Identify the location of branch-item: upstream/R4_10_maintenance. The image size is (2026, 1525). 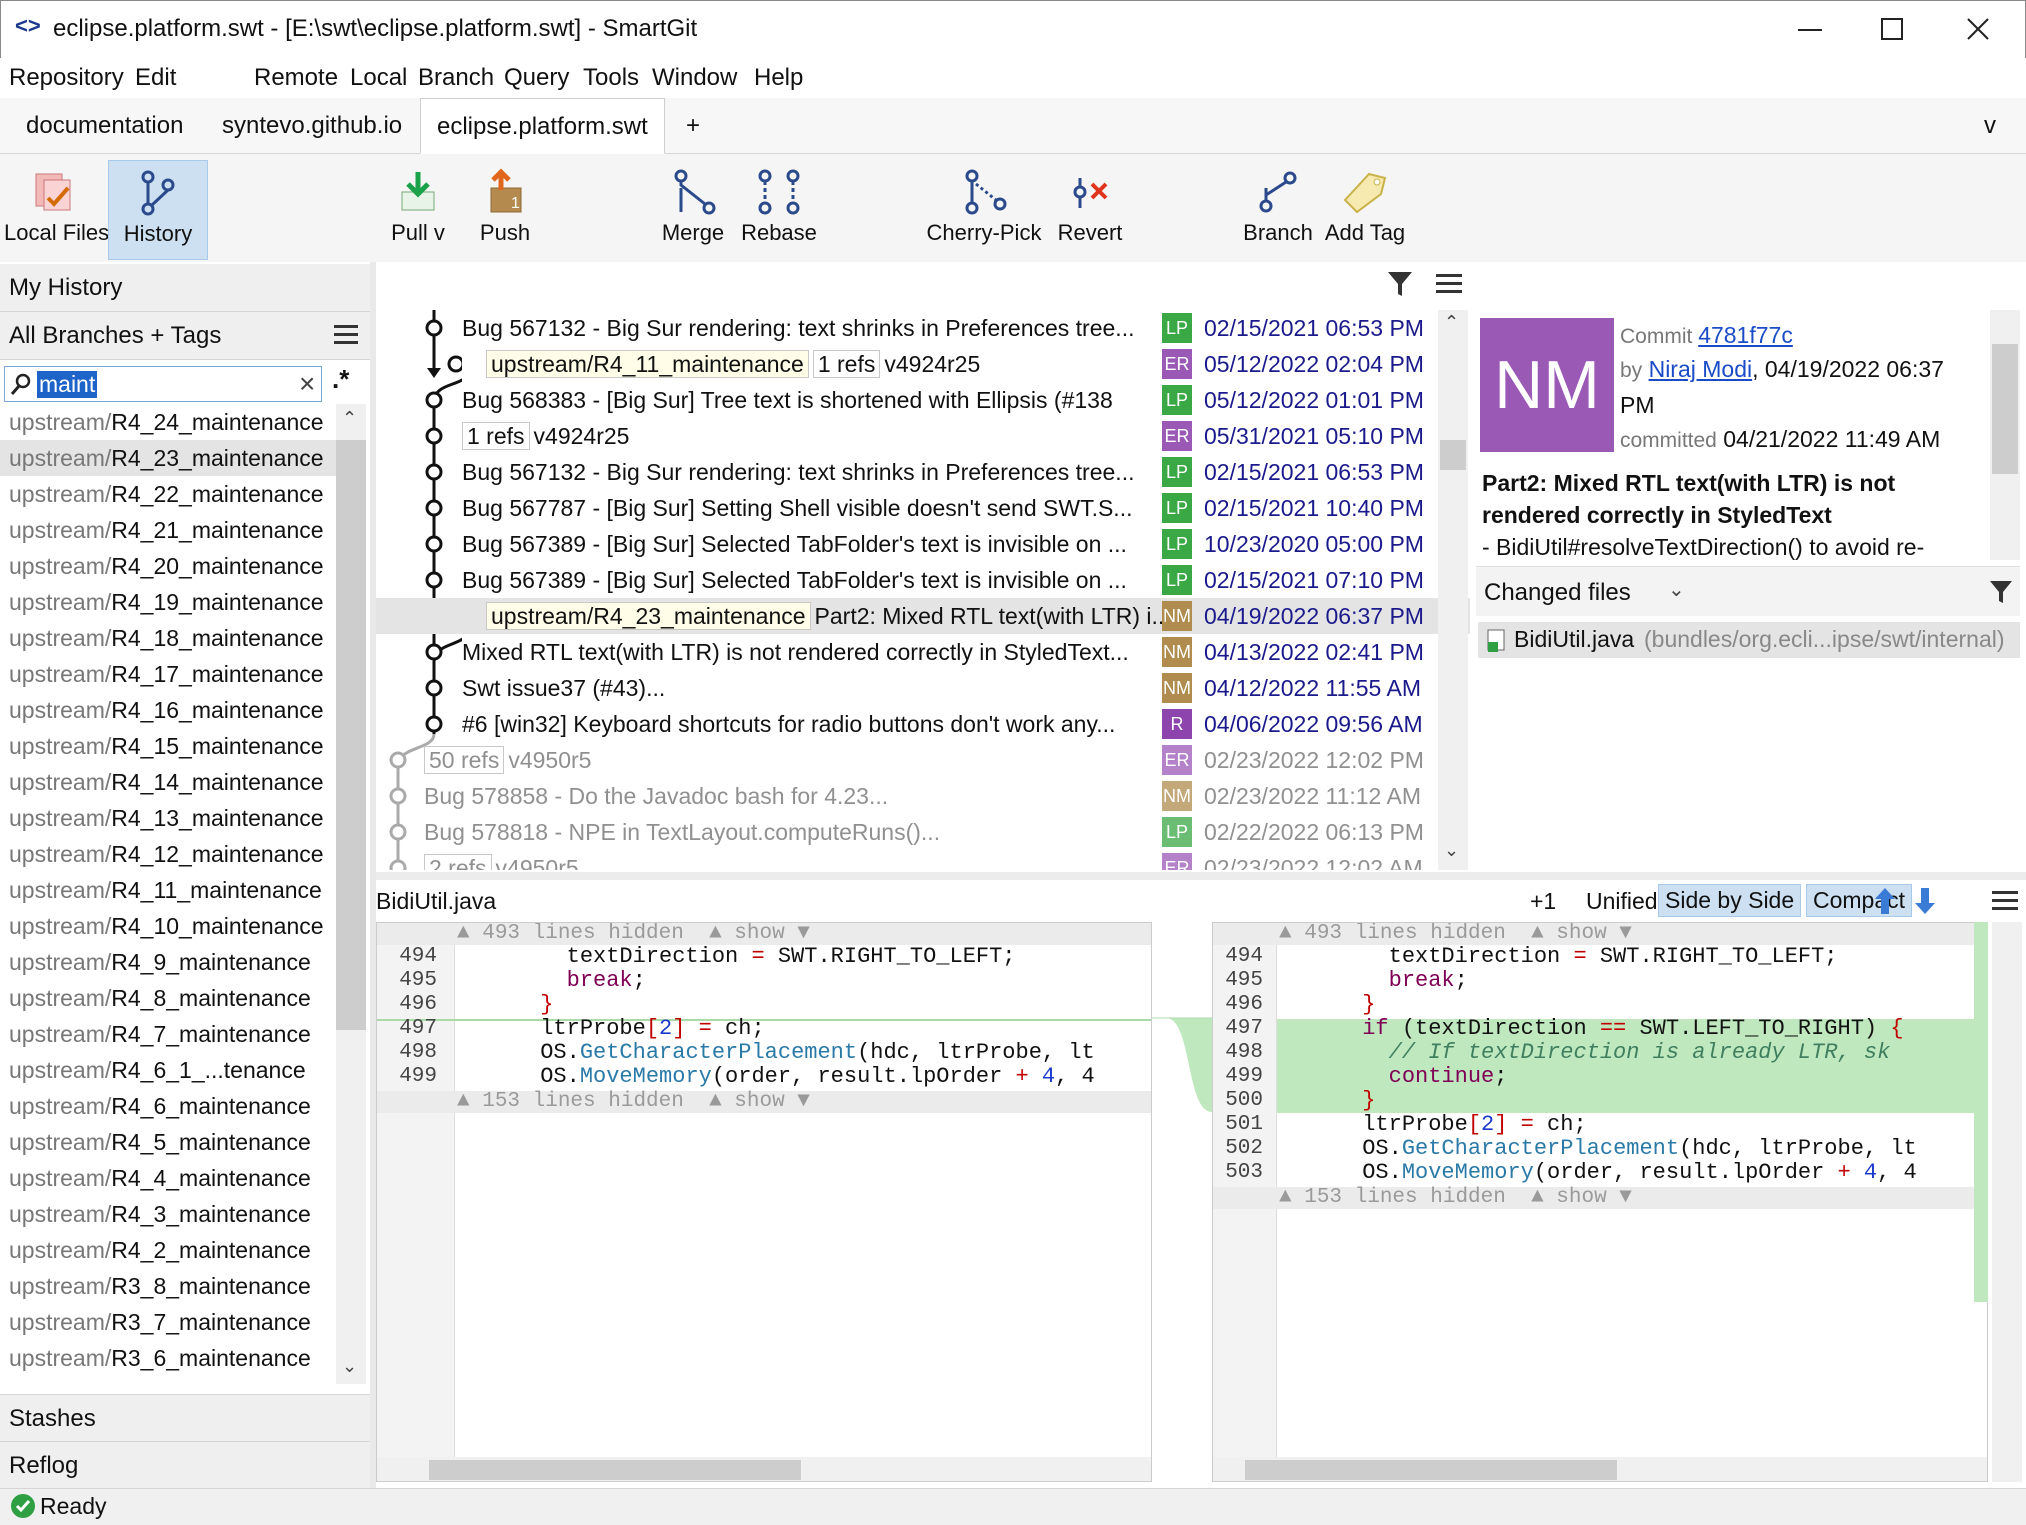
(168, 926).